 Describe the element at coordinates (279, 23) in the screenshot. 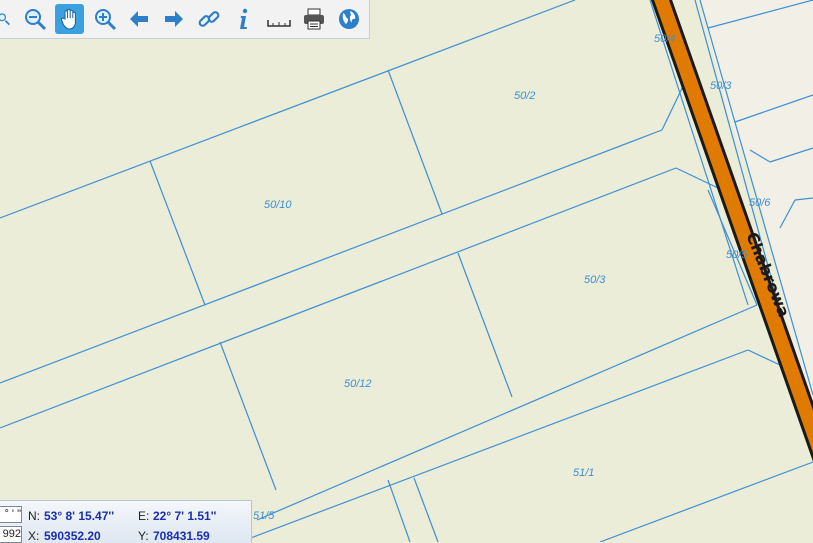

I see `measure-ruler-icon` at that location.